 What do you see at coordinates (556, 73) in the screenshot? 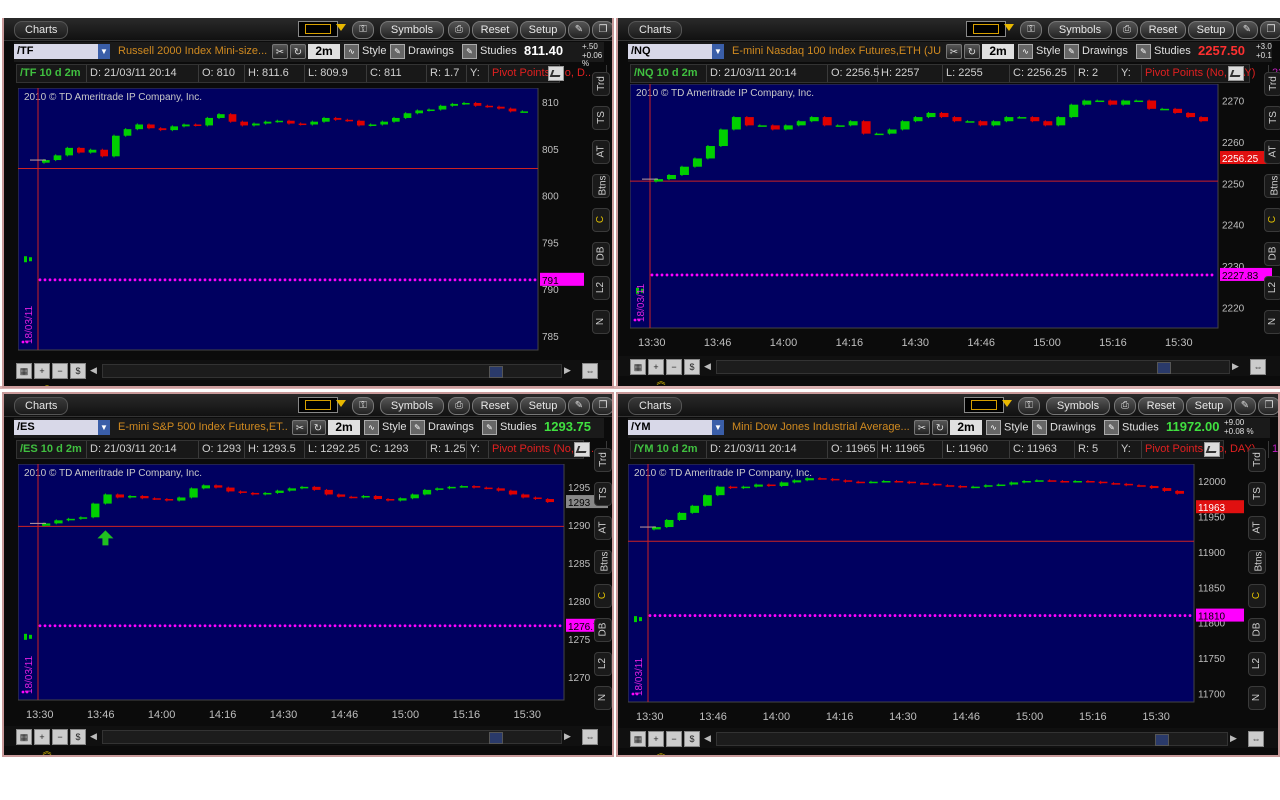
I see `chart-settings-icon` at bounding box center [556, 73].